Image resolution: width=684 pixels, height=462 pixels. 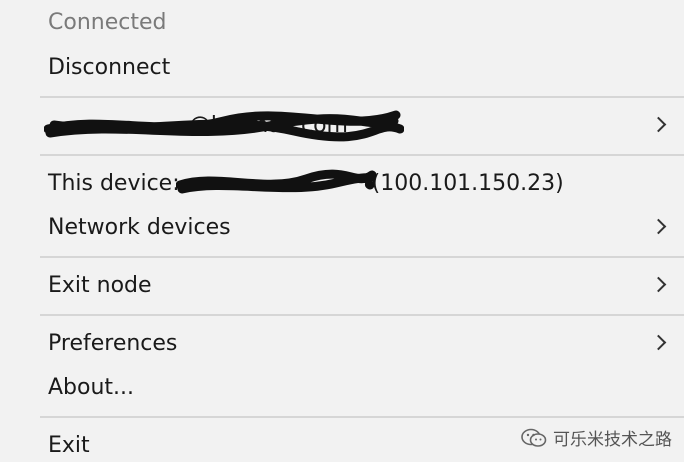 I want to click on status-label: Connected, so click(x=107, y=22).